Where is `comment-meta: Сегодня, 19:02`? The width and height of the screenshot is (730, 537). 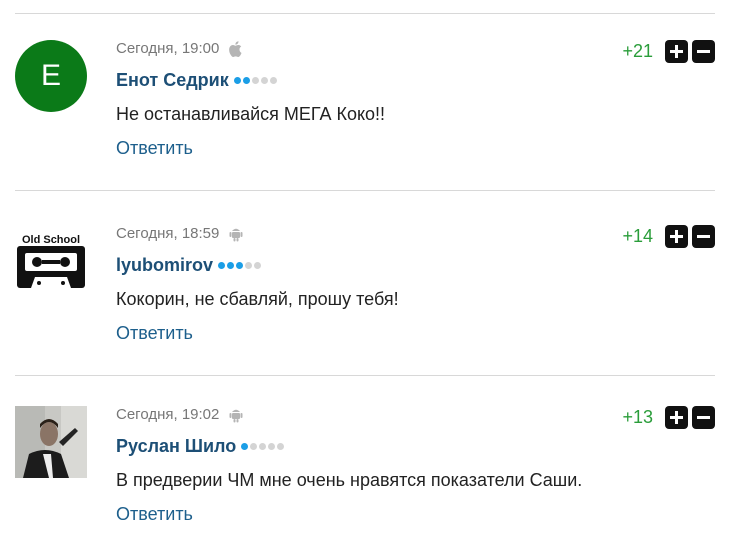
comment-meta: Сегодня, 19:02 is located at coordinates (179, 414).